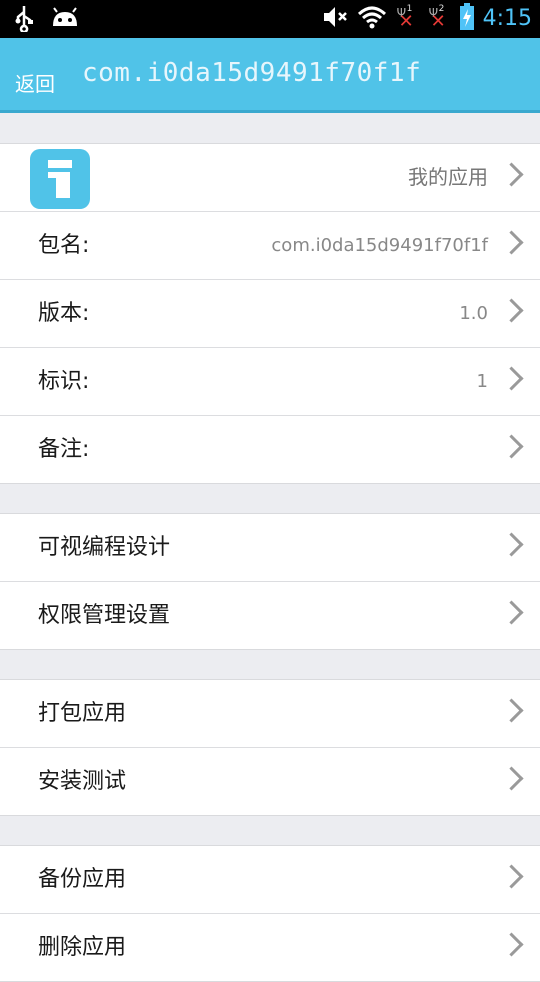 The height and width of the screenshot is (982, 540). What do you see at coordinates (270, 947) in the screenshot?
I see `delete-app-row: 删除应用` at bounding box center [270, 947].